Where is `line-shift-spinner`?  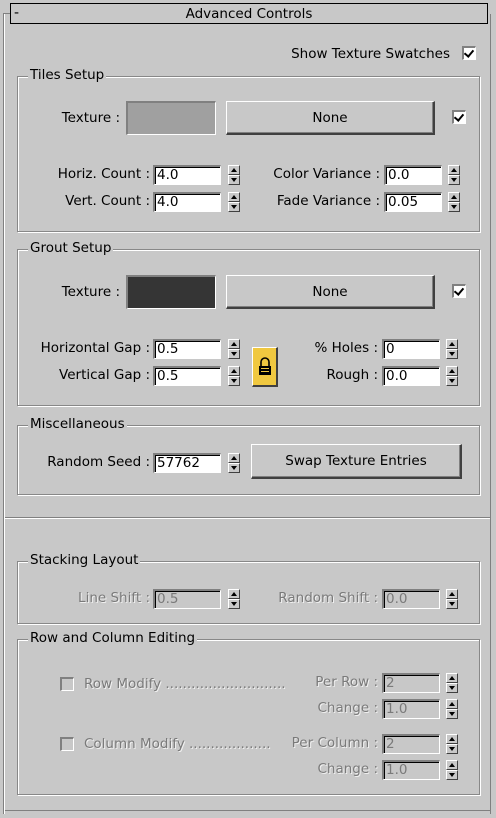
line-shift-spinner is located at coordinates (234, 599).